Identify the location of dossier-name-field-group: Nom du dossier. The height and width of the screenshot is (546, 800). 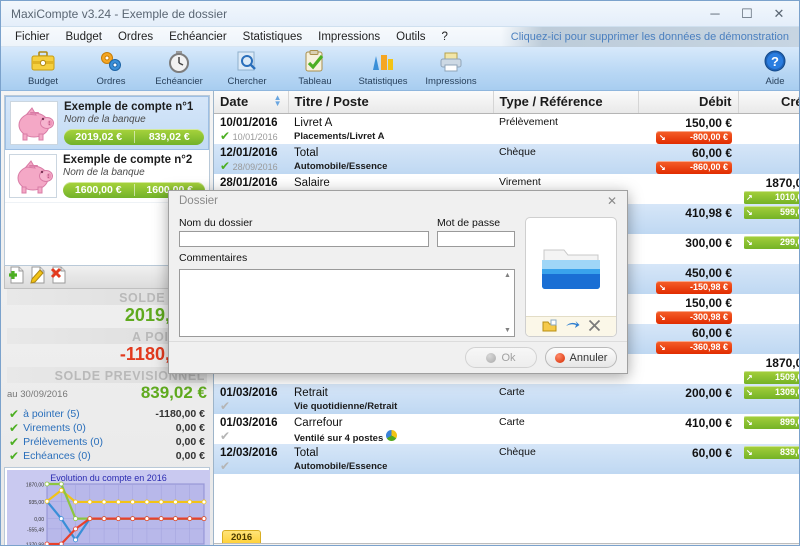
(304, 232).